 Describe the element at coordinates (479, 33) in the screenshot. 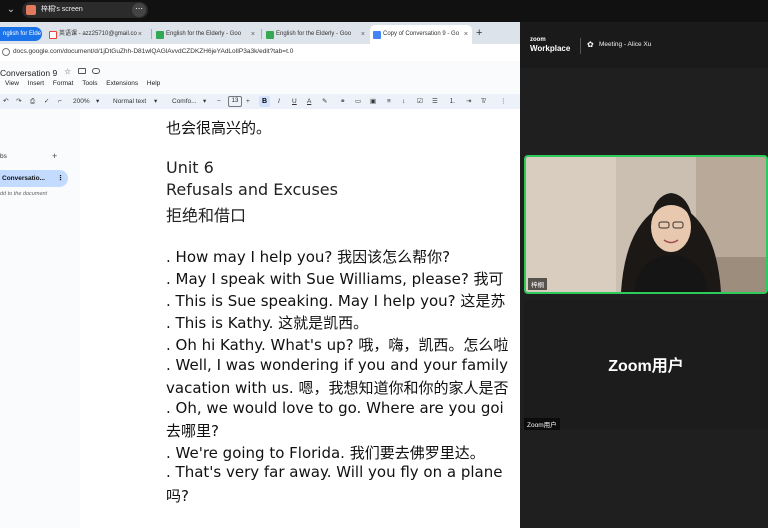

I see `new-tab-button: +` at that location.